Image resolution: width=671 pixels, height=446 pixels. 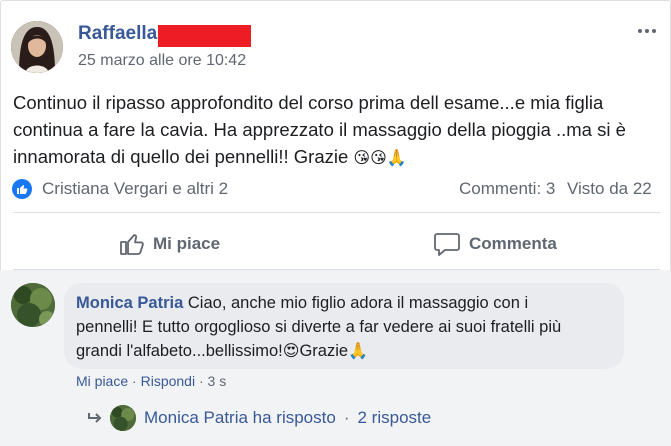 I want to click on speech-bubble-icon, so click(x=447, y=244).